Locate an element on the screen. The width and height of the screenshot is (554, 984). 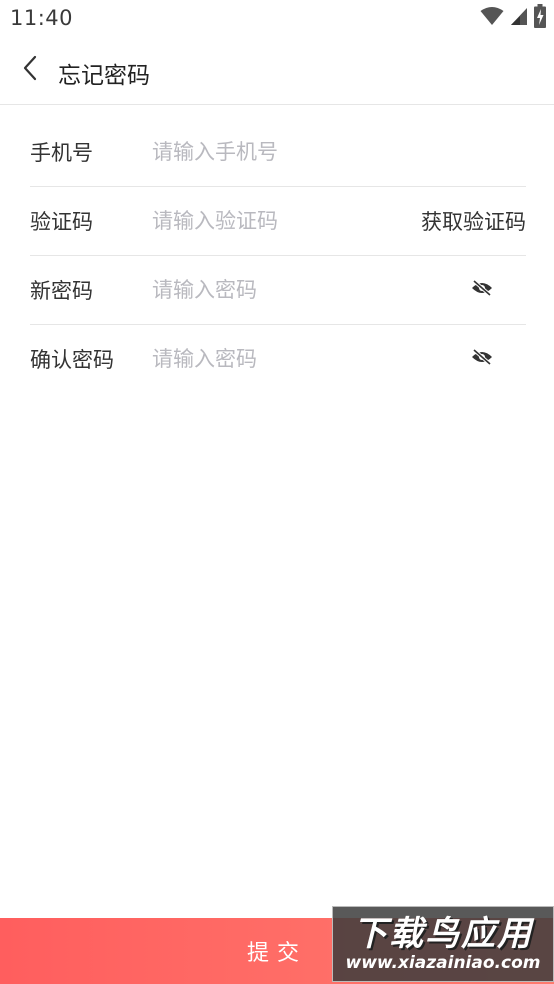
confirm-password-input is located at coordinates (310, 359).